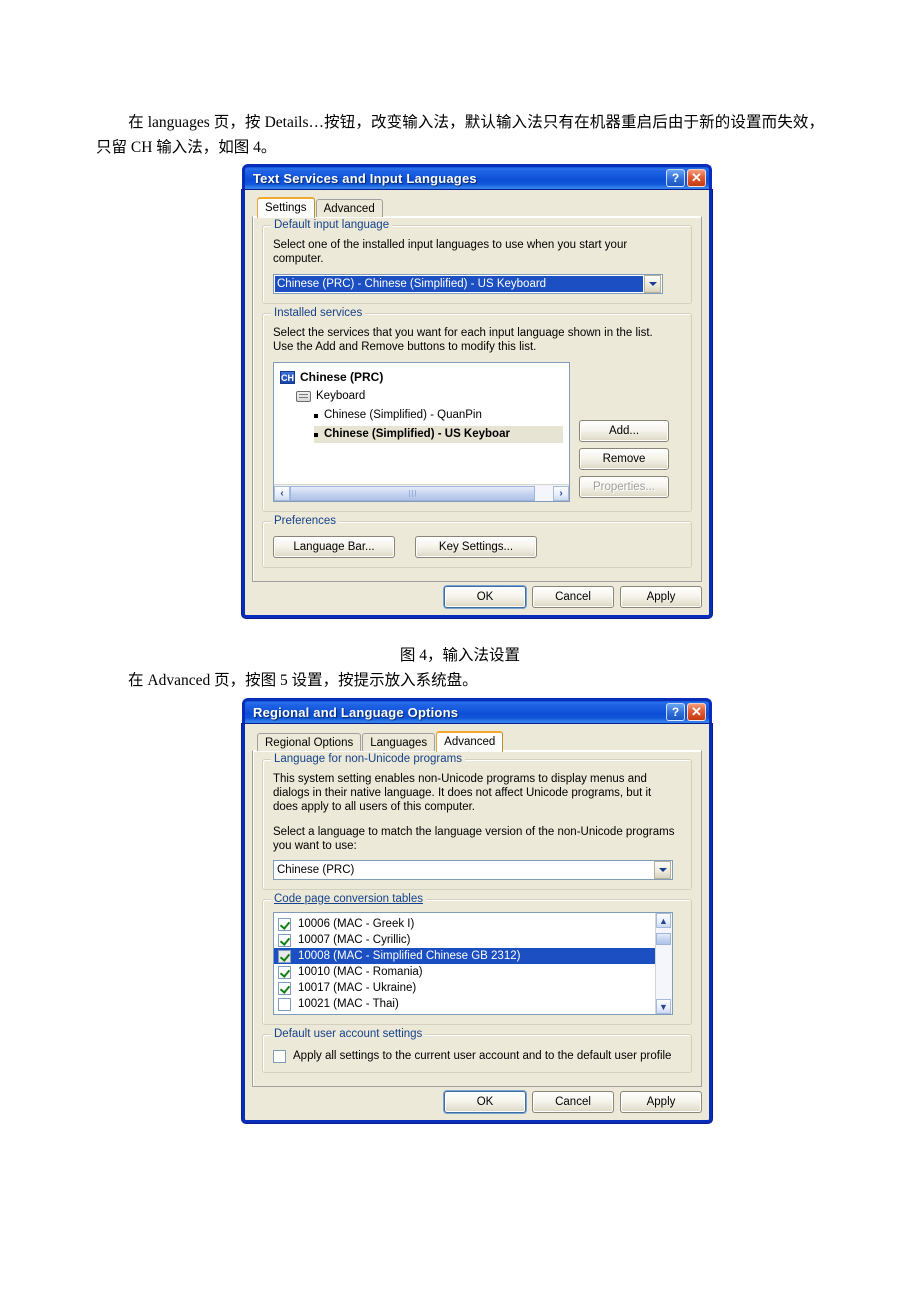 This screenshot has width=920, height=1302. I want to click on tab-languages: Languages, so click(399, 742).